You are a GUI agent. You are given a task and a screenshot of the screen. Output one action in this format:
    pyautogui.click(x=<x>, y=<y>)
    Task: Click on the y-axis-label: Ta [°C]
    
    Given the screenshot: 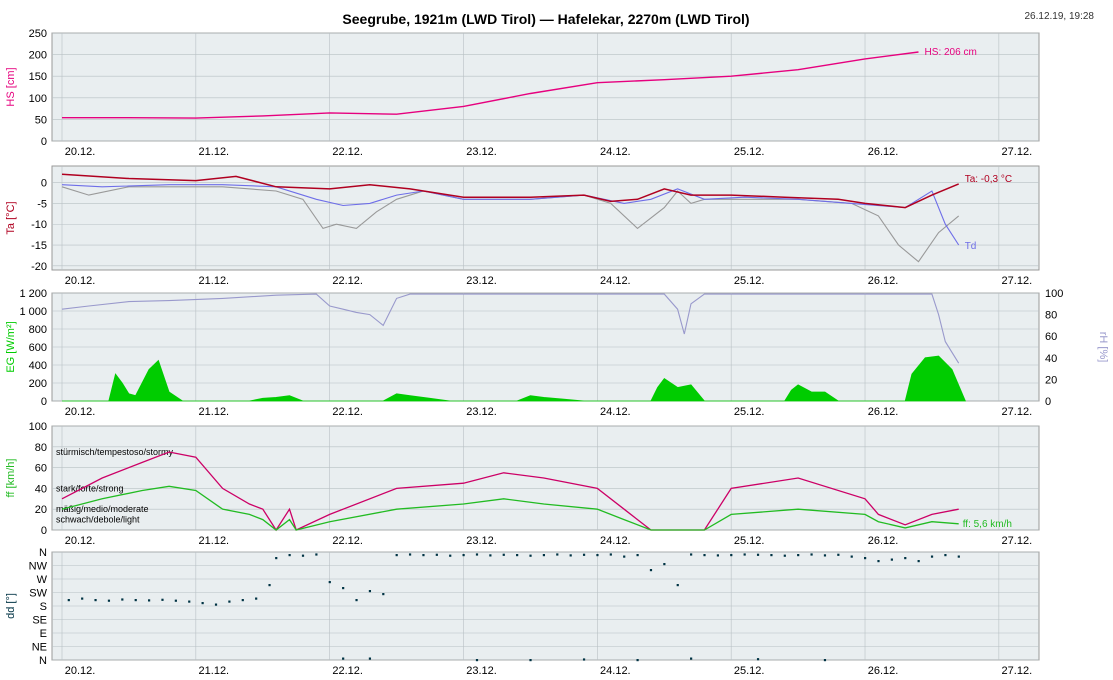 What is the action you would take?
    pyautogui.click(x=11, y=217)
    